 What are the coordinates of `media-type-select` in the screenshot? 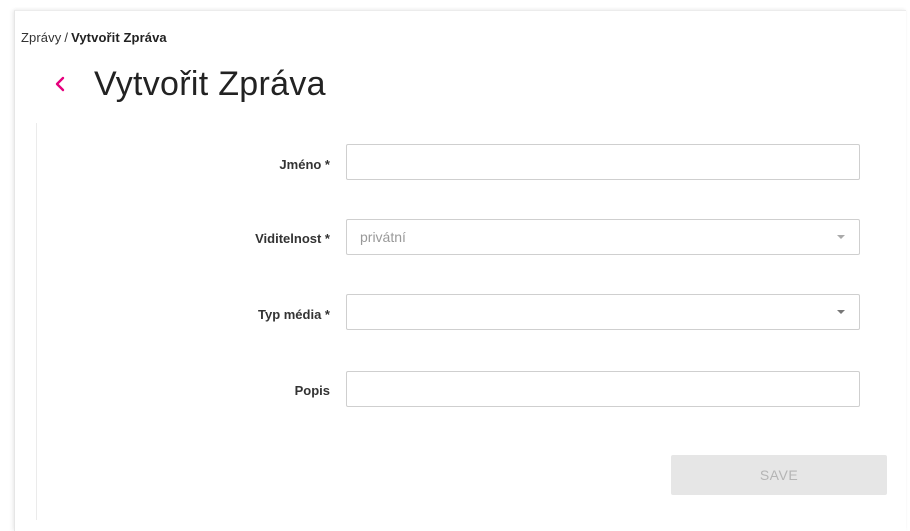 It's located at (603, 312).